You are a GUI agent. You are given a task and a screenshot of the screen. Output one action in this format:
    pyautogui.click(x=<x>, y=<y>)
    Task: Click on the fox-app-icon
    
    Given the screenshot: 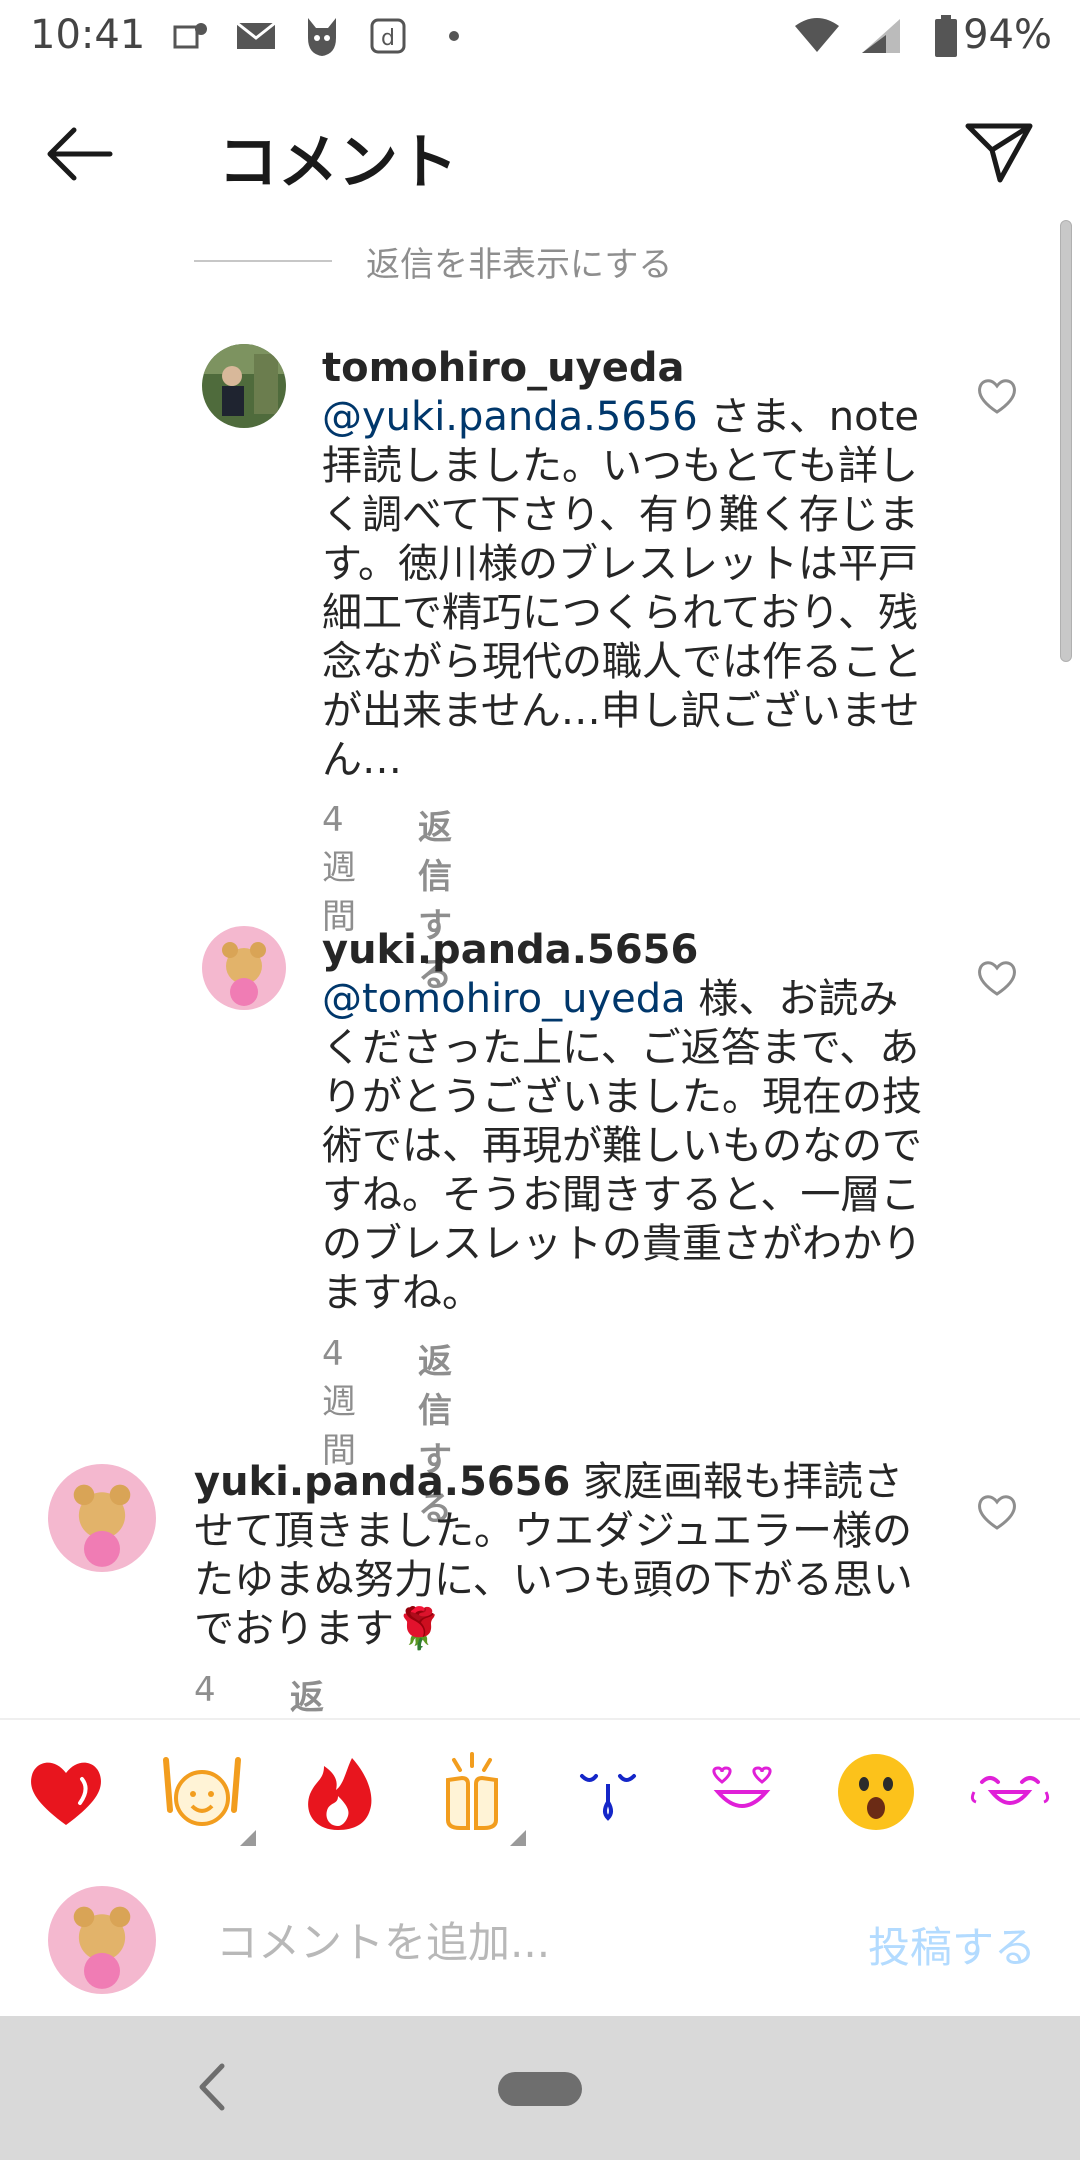 What is the action you would take?
    pyautogui.click(x=322, y=36)
    